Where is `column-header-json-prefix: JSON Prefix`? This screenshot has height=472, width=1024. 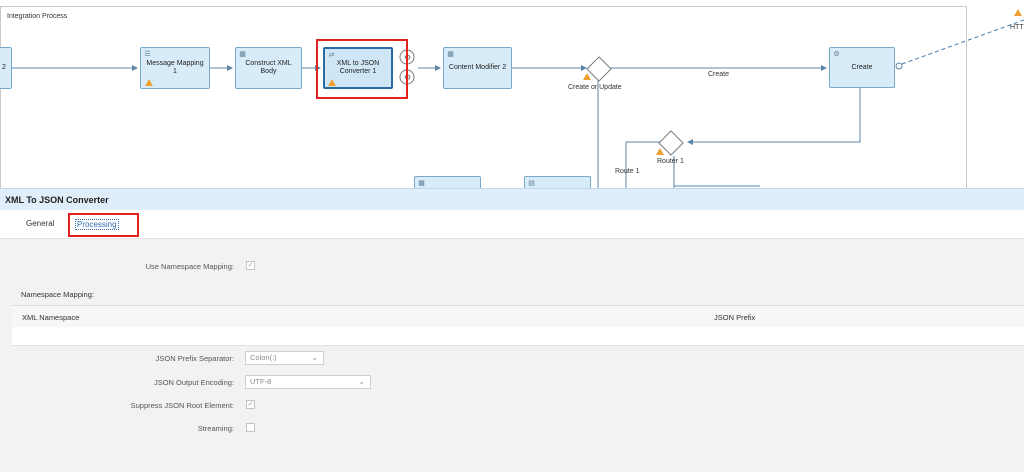
column-header-json-prefix: JSON Prefix is located at coordinates (735, 317).